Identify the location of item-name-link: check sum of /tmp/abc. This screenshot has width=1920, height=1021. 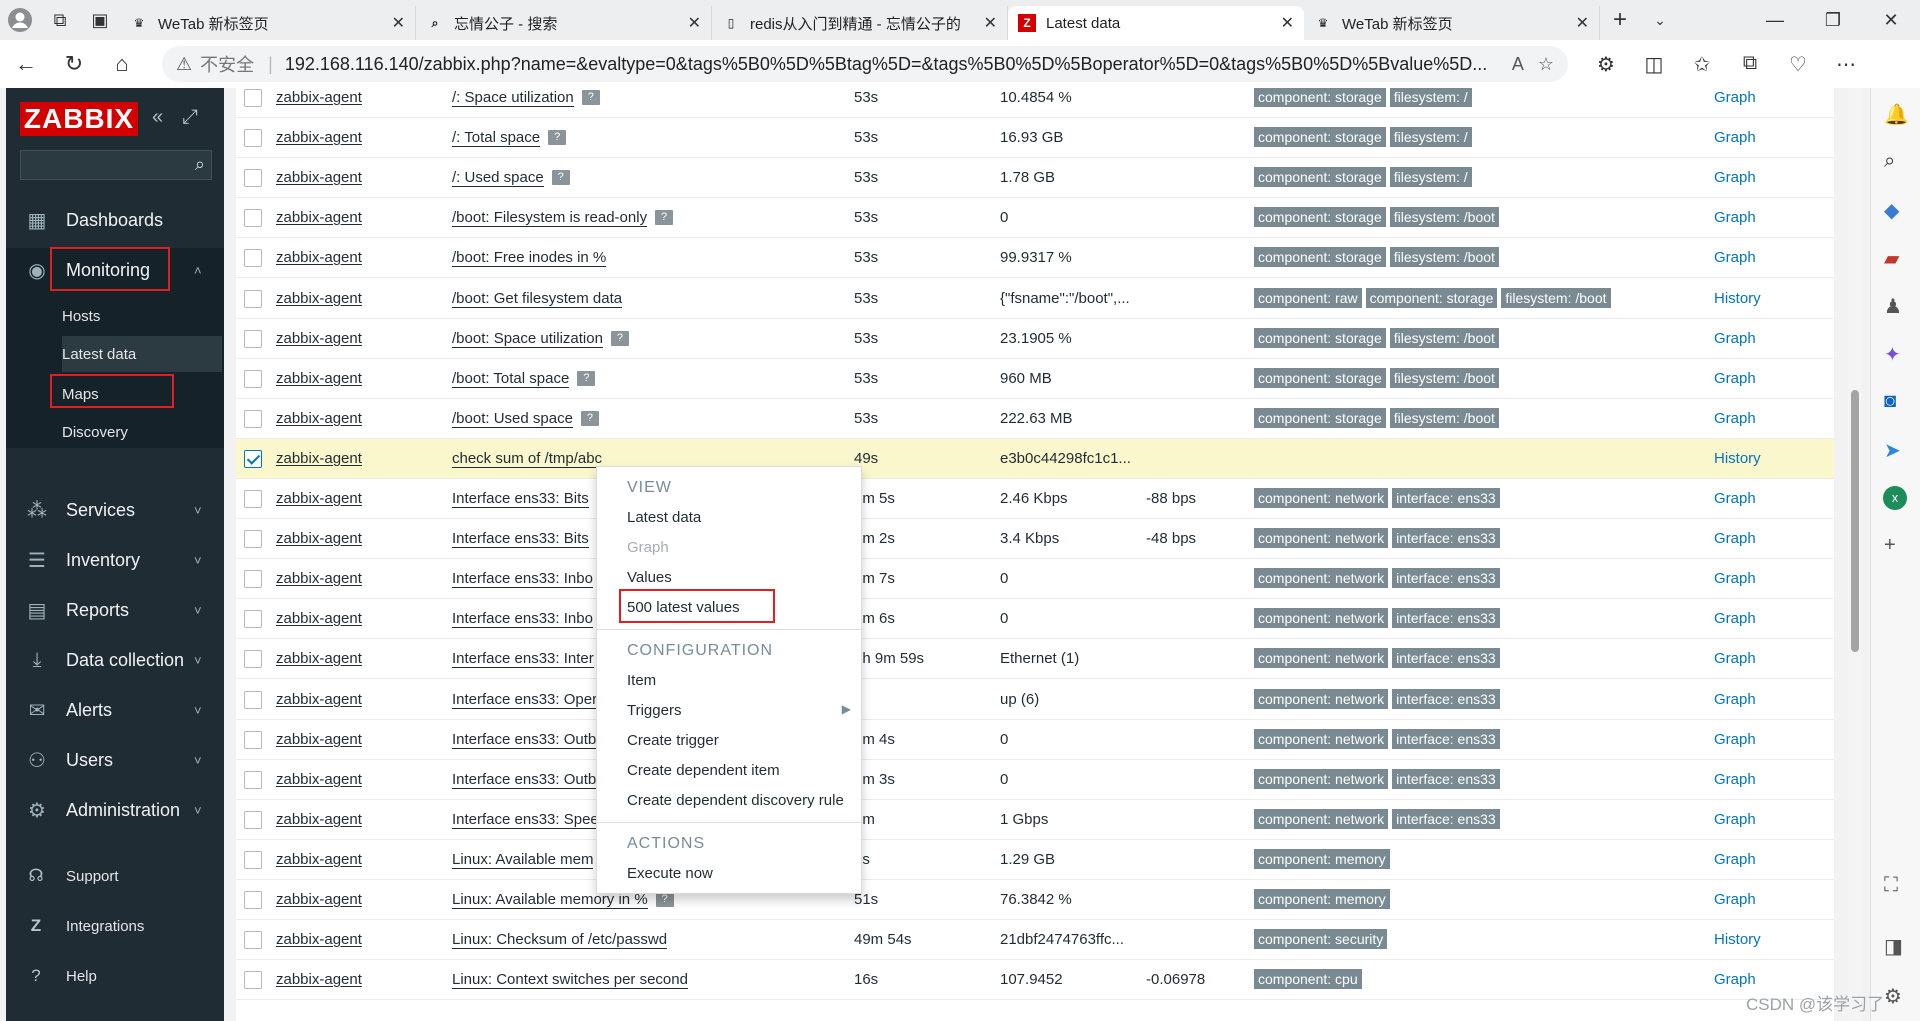
(527, 459).